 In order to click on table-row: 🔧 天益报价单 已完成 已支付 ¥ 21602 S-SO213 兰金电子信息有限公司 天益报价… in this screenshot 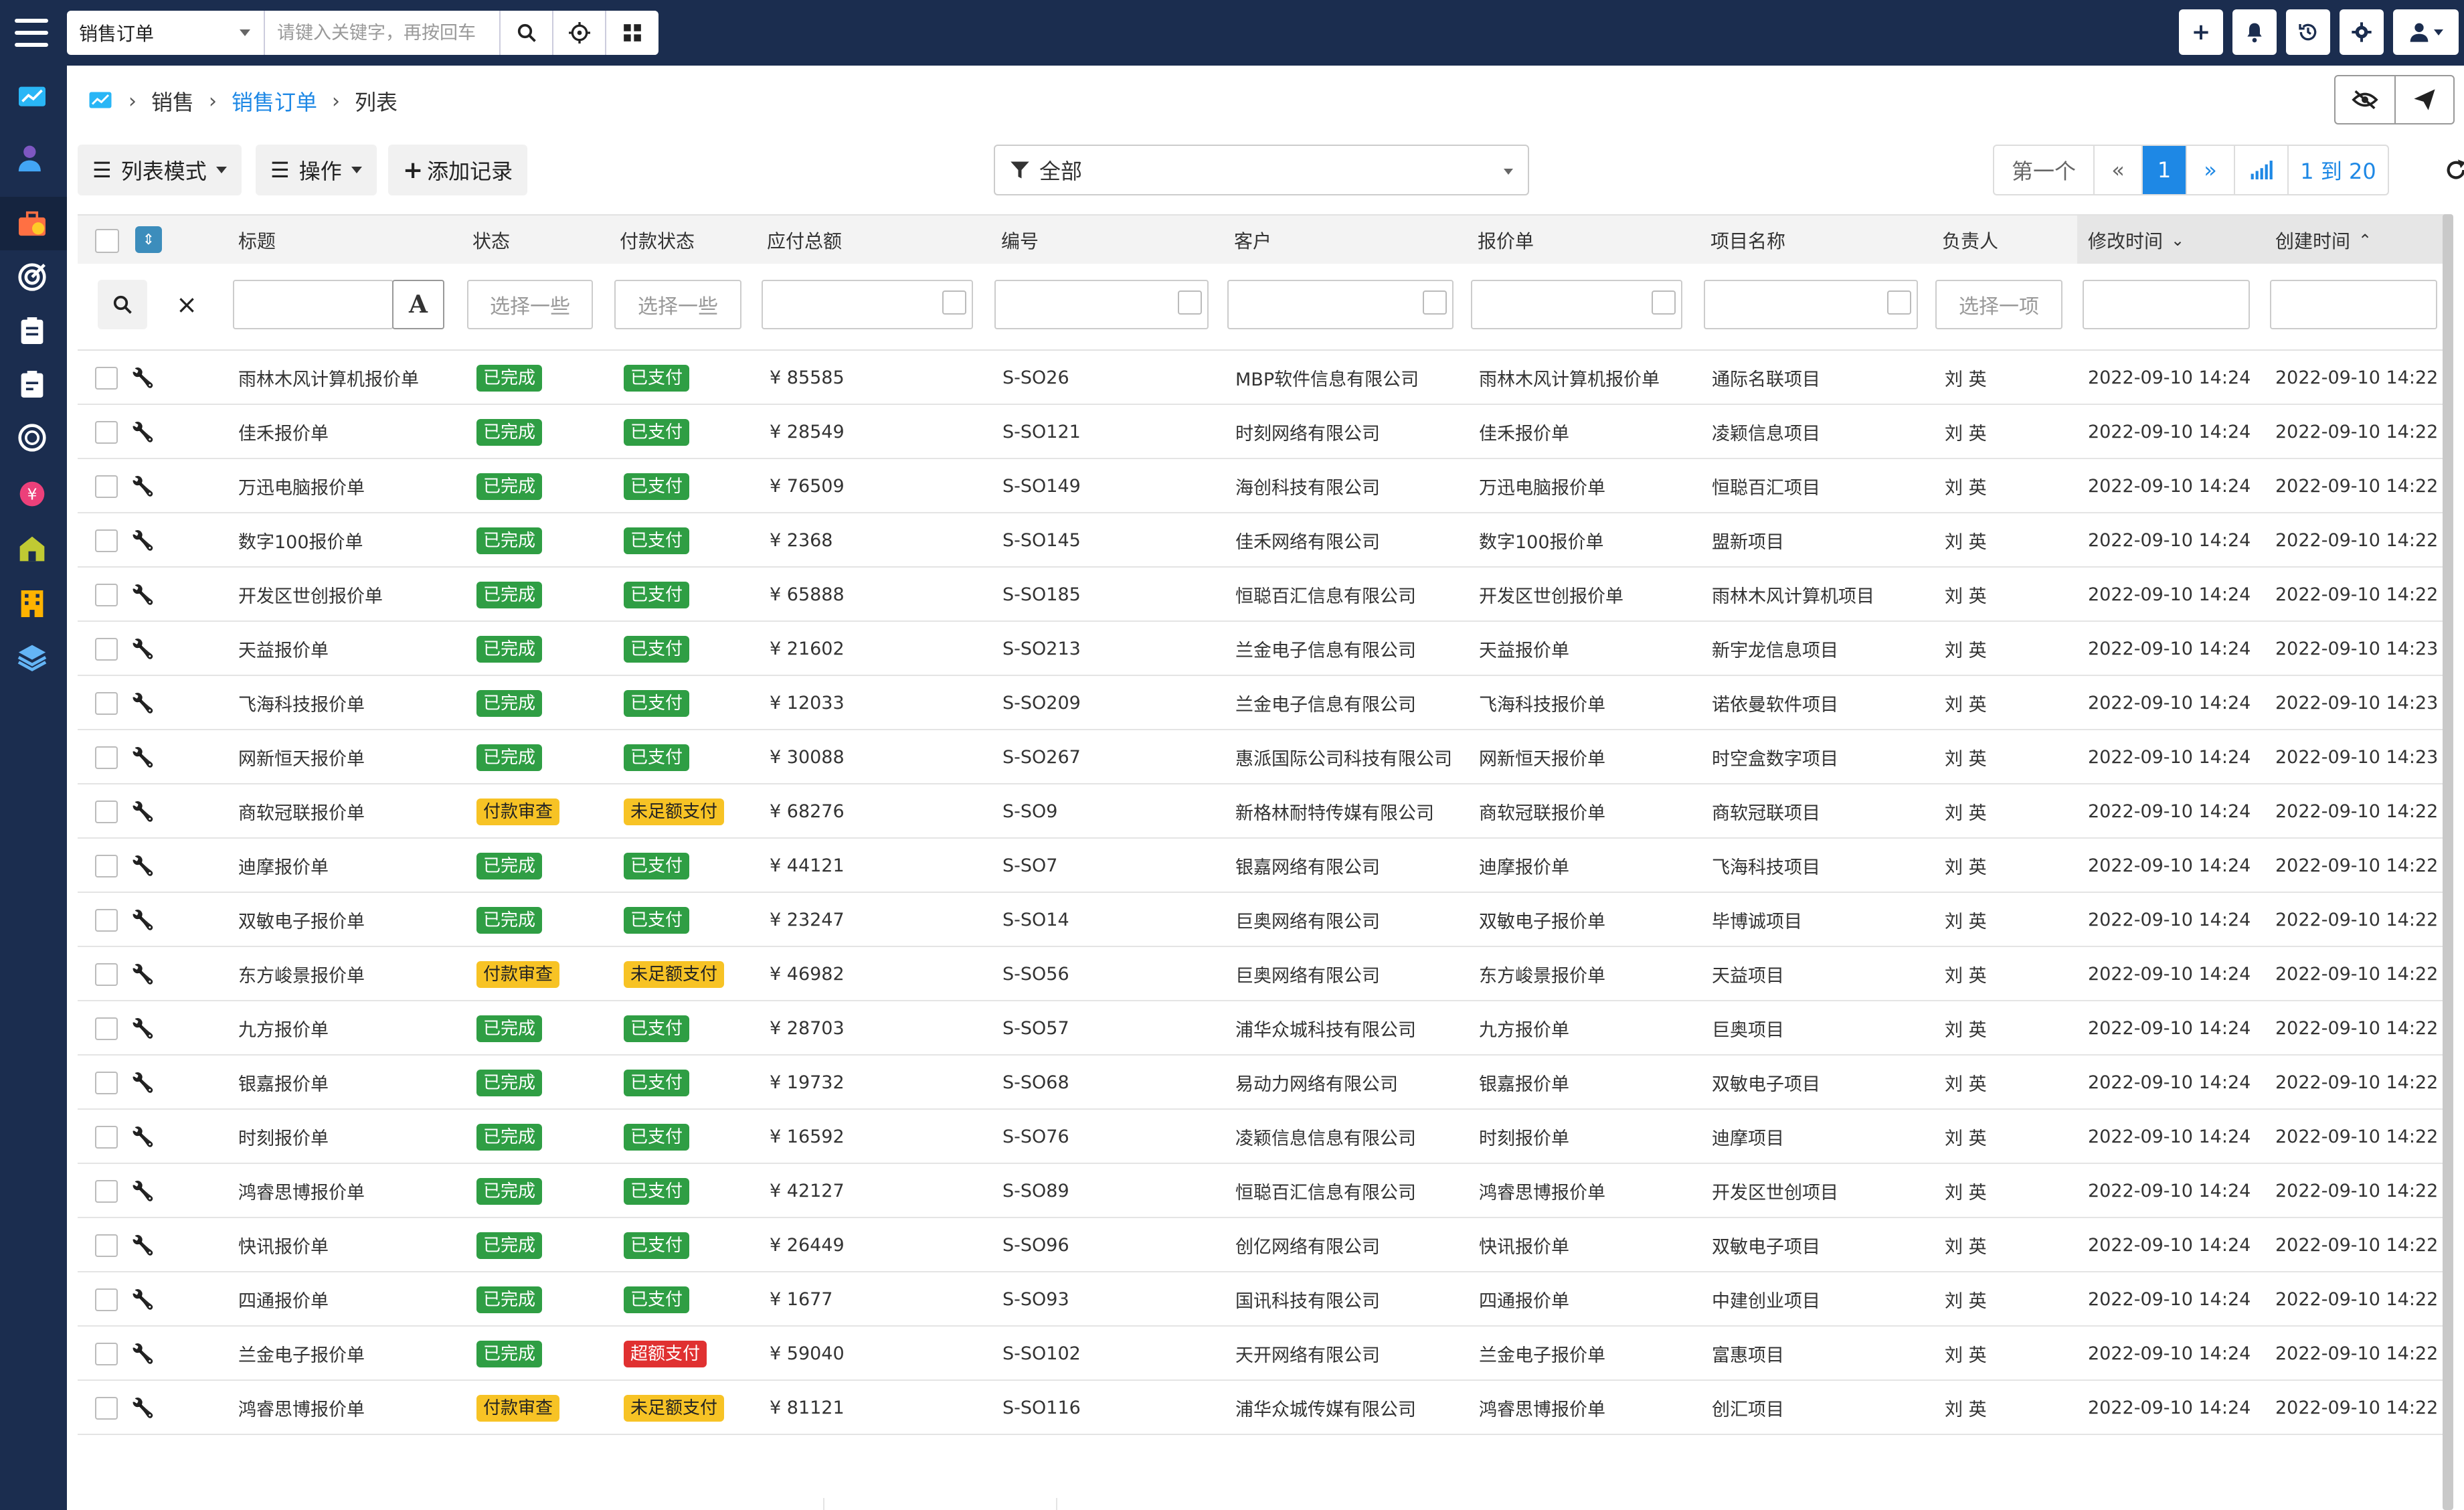, I will do `click(1264, 649)`.